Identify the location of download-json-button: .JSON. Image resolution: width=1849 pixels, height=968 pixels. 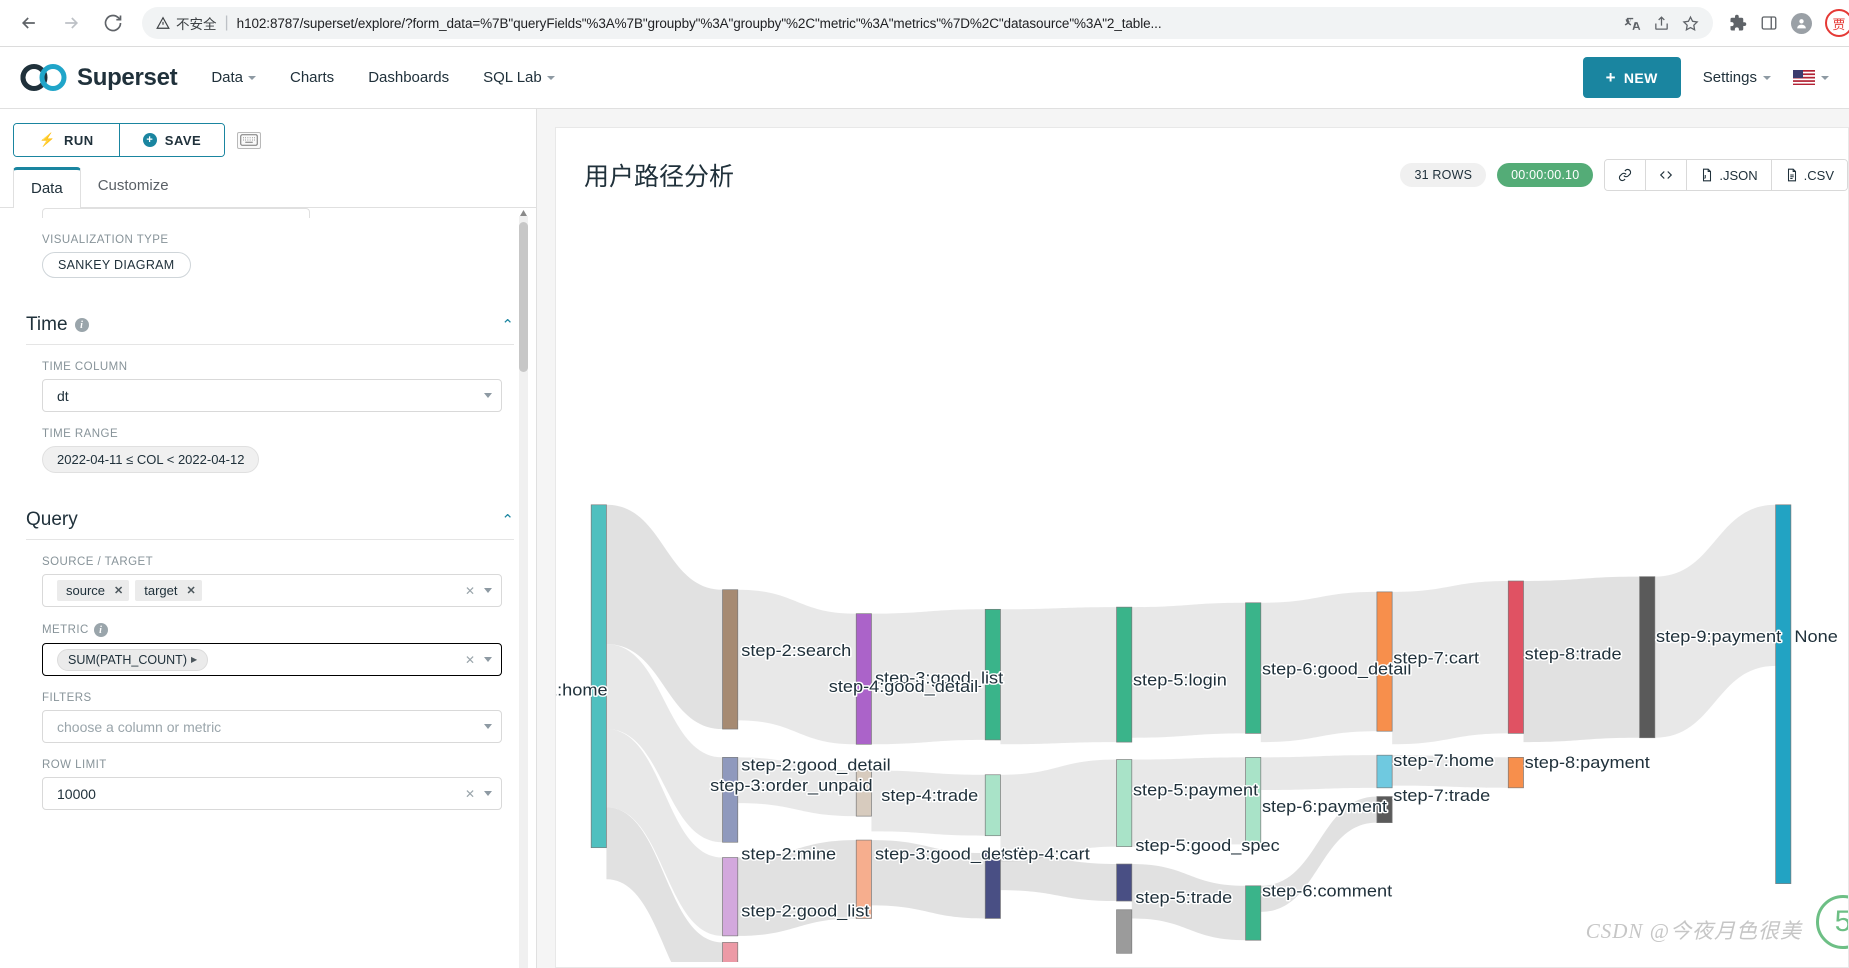
(1729, 175).